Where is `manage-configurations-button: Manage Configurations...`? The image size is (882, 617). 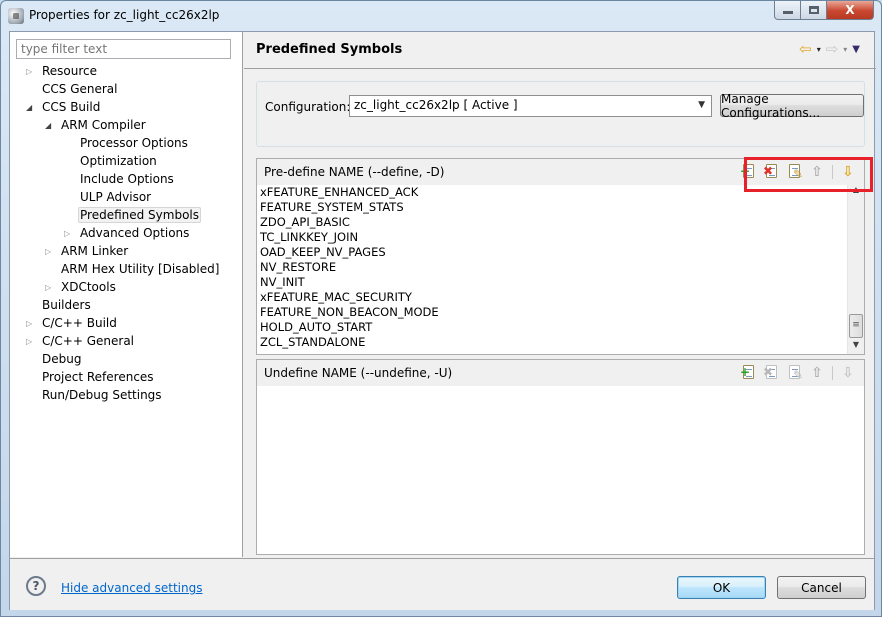 manage-configurations-button: Manage Configurations... is located at coordinates (792, 106).